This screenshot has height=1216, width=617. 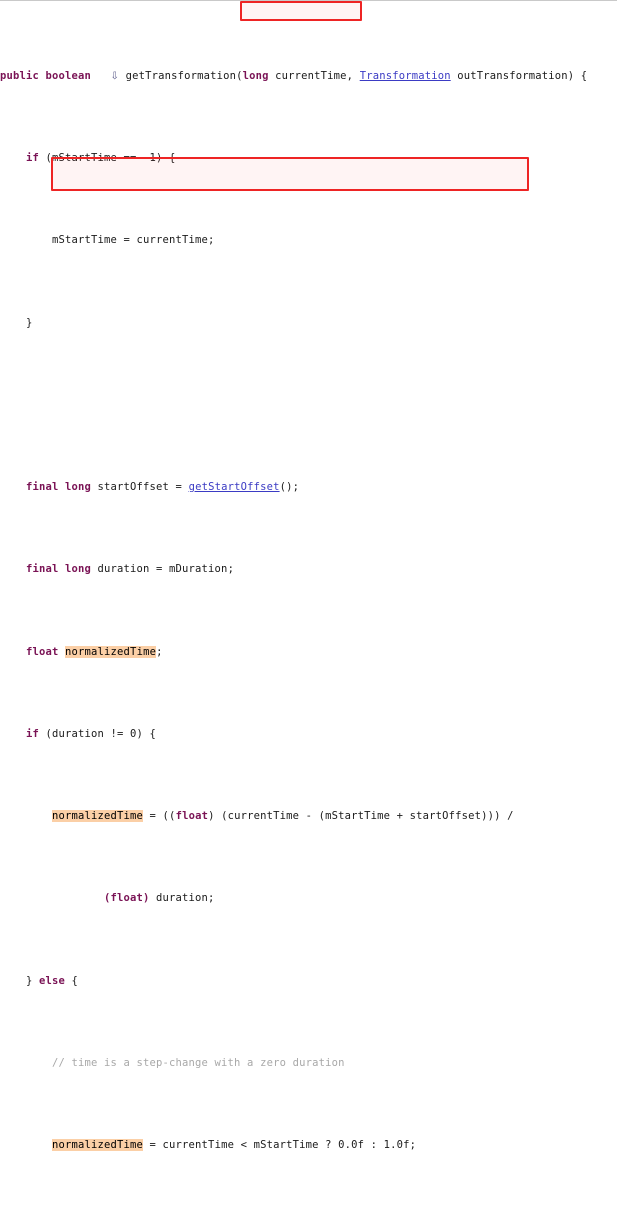 What do you see at coordinates (101, 158) in the screenshot?
I see `code-line: if (mStartTime == -1) {` at bounding box center [101, 158].